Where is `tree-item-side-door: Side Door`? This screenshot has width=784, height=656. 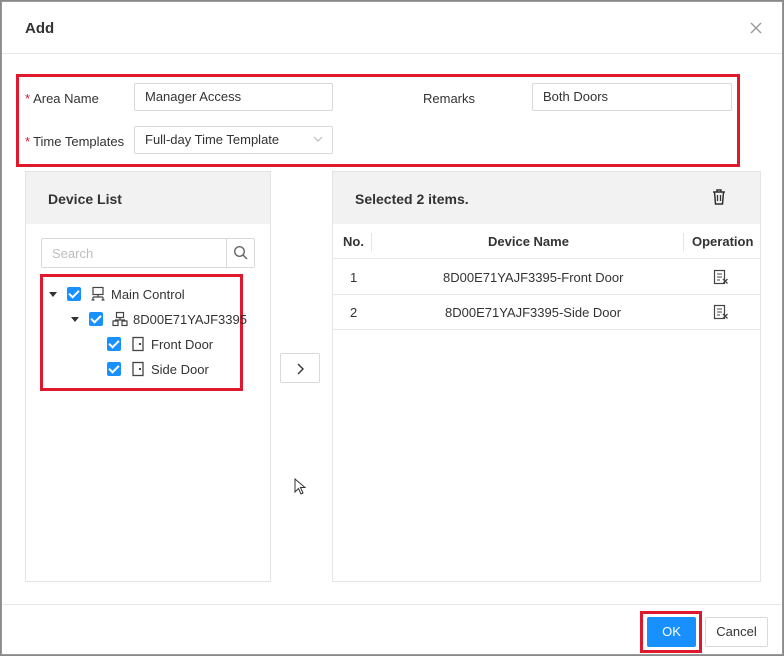
tree-item-side-door: Side Door is located at coordinates (158, 369).